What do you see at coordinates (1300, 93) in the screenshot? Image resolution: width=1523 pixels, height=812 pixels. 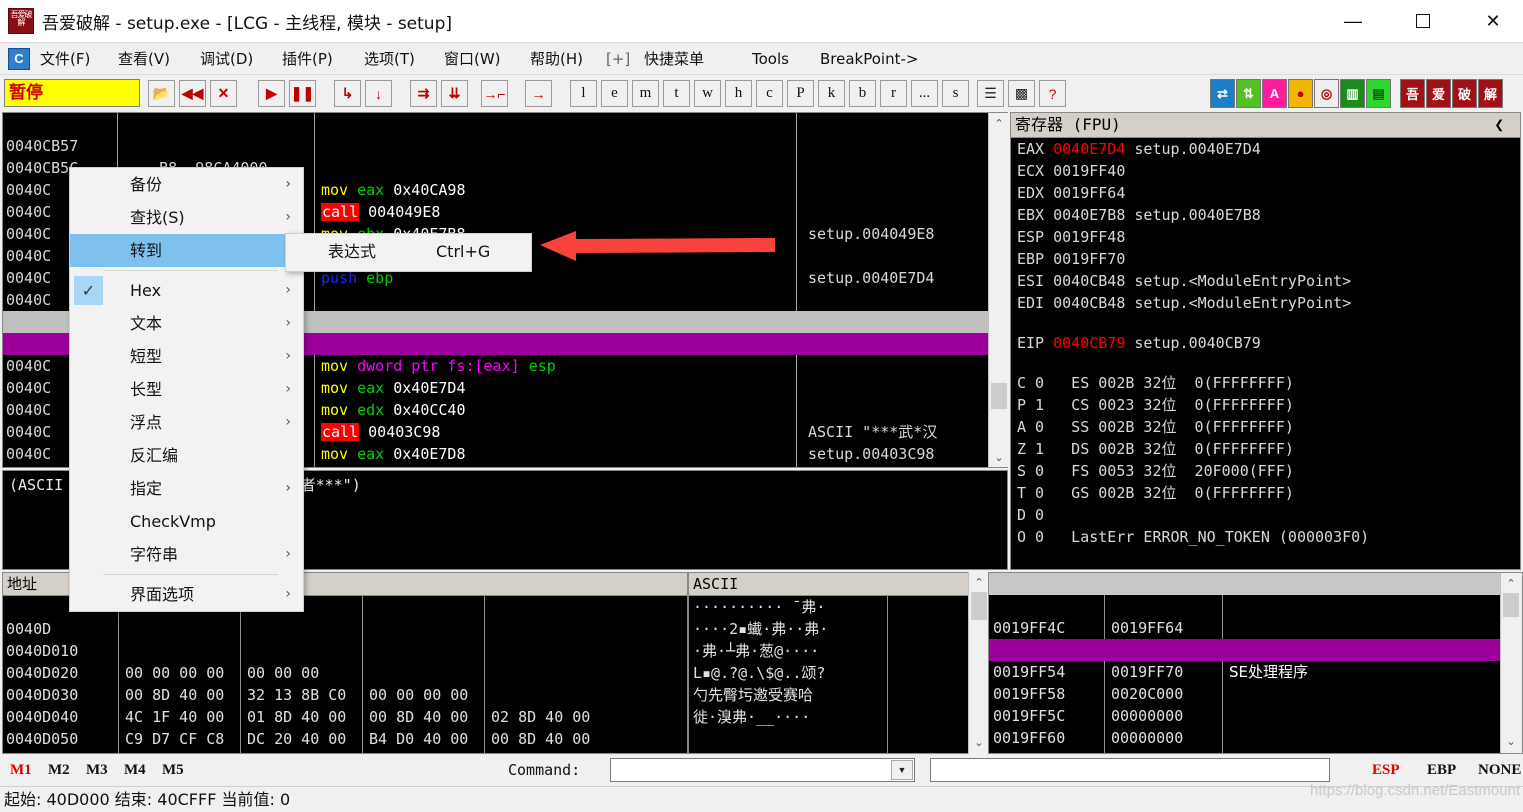 I see `record-icon: ●` at bounding box center [1300, 93].